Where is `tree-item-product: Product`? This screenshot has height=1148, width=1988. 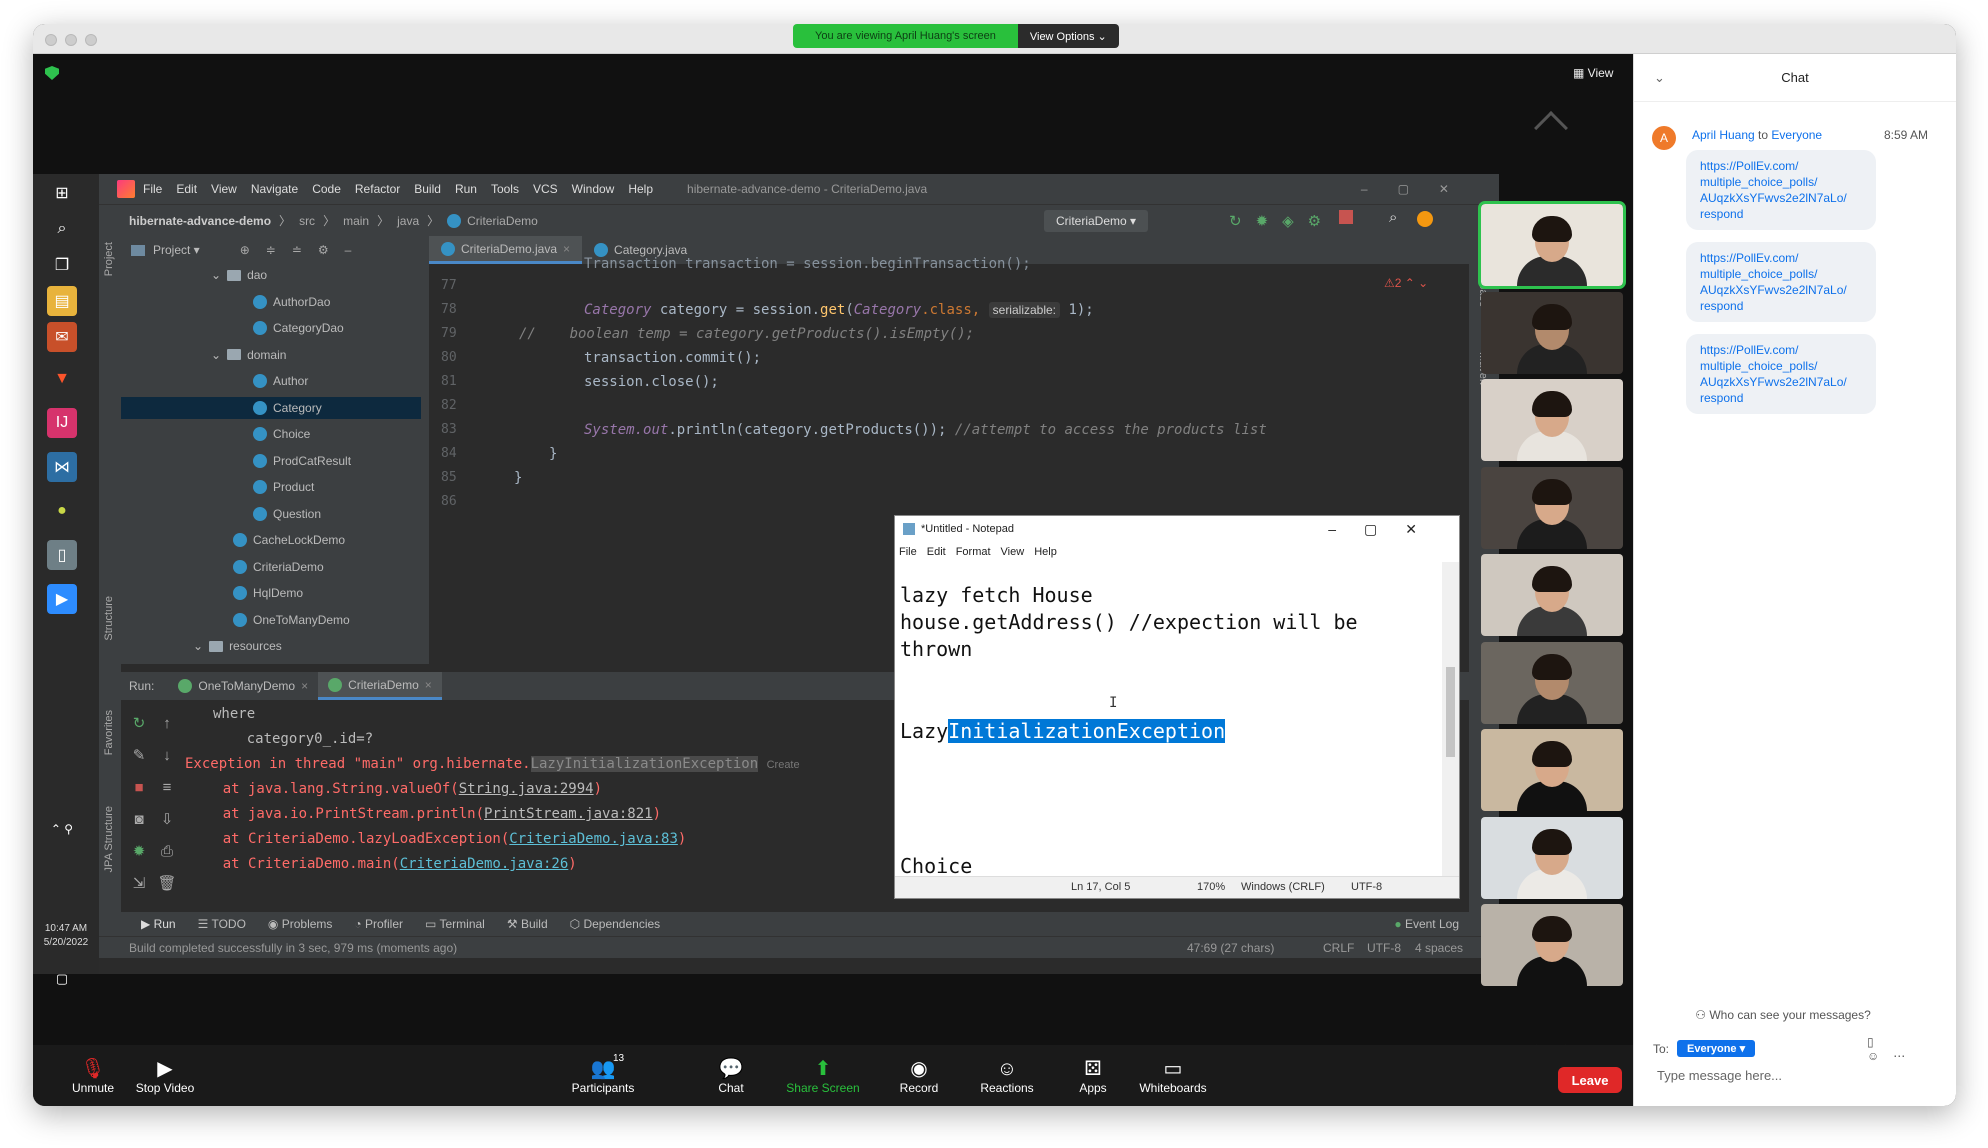 tree-item-product: Product is located at coordinates (271, 487).